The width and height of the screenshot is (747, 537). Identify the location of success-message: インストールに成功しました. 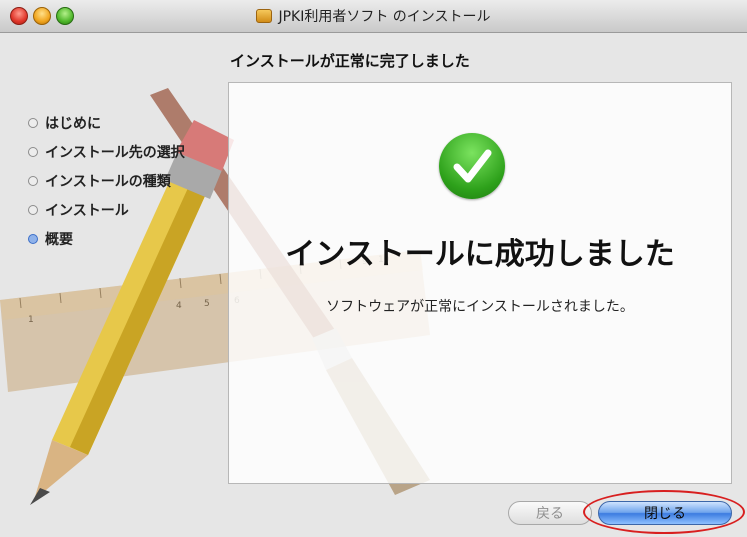
(480, 254).